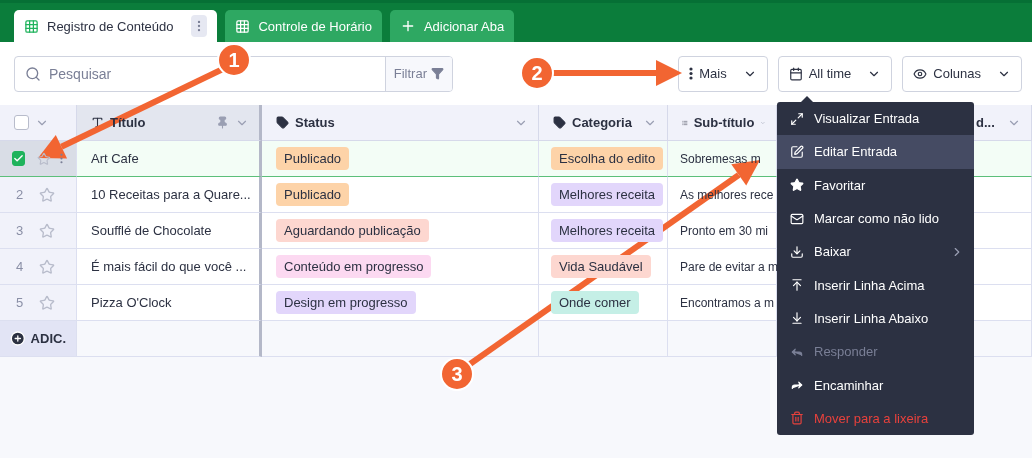 The height and width of the screenshot is (458, 1032). What do you see at coordinates (169, 123) in the screenshot?
I see `column-header: Título` at bounding box center [169, 123].